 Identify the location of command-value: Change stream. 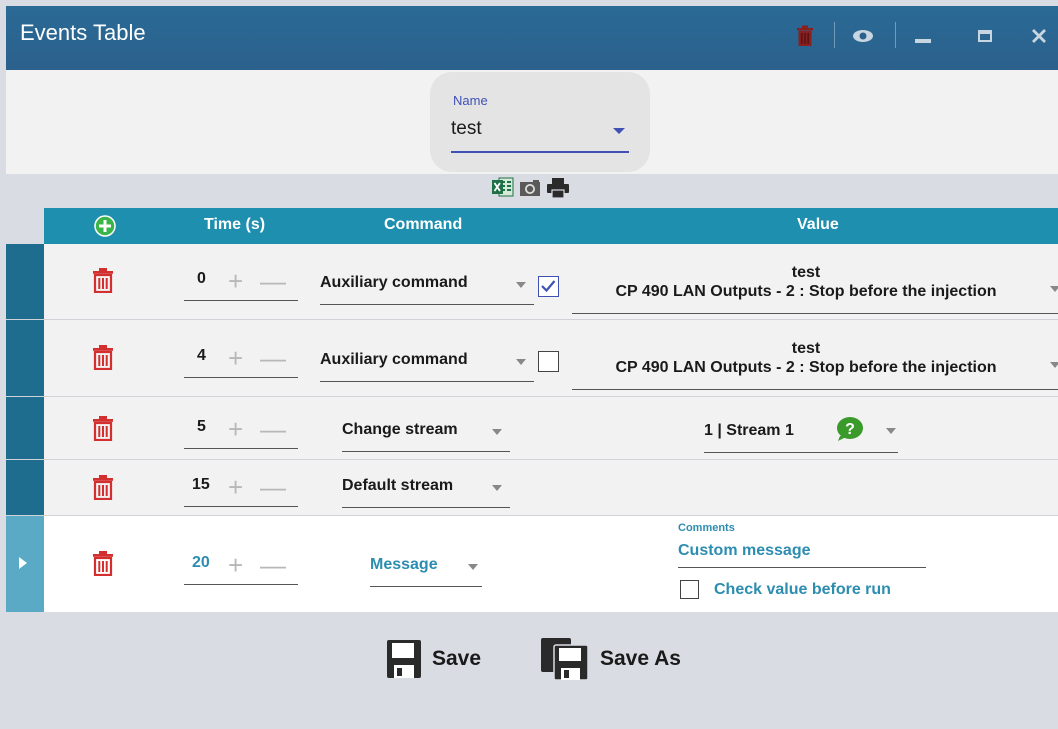
(400, 429).